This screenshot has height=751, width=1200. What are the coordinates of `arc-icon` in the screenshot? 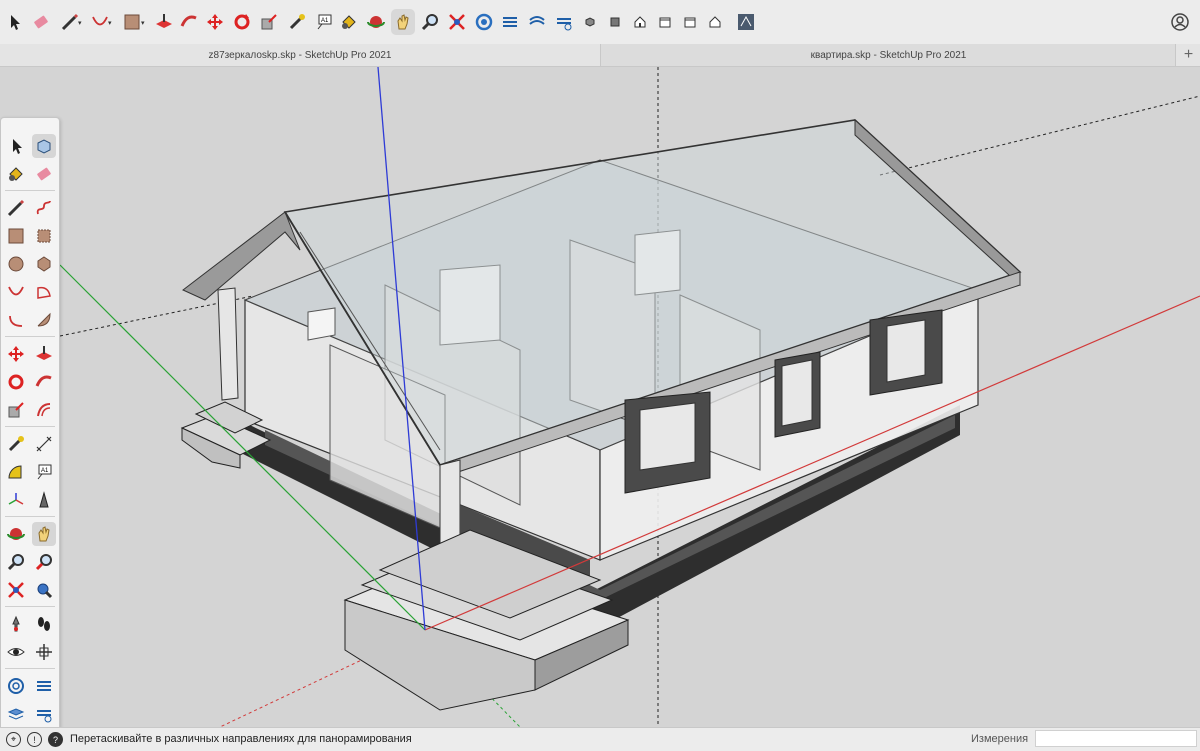 It's located at (16, 292).